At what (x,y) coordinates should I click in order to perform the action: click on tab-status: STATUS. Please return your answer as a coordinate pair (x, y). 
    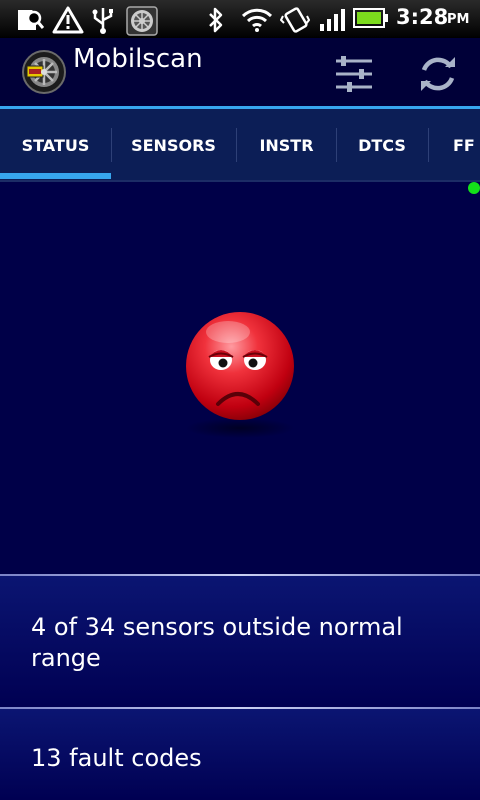
    Looking at the image, I should click on (55, 145).